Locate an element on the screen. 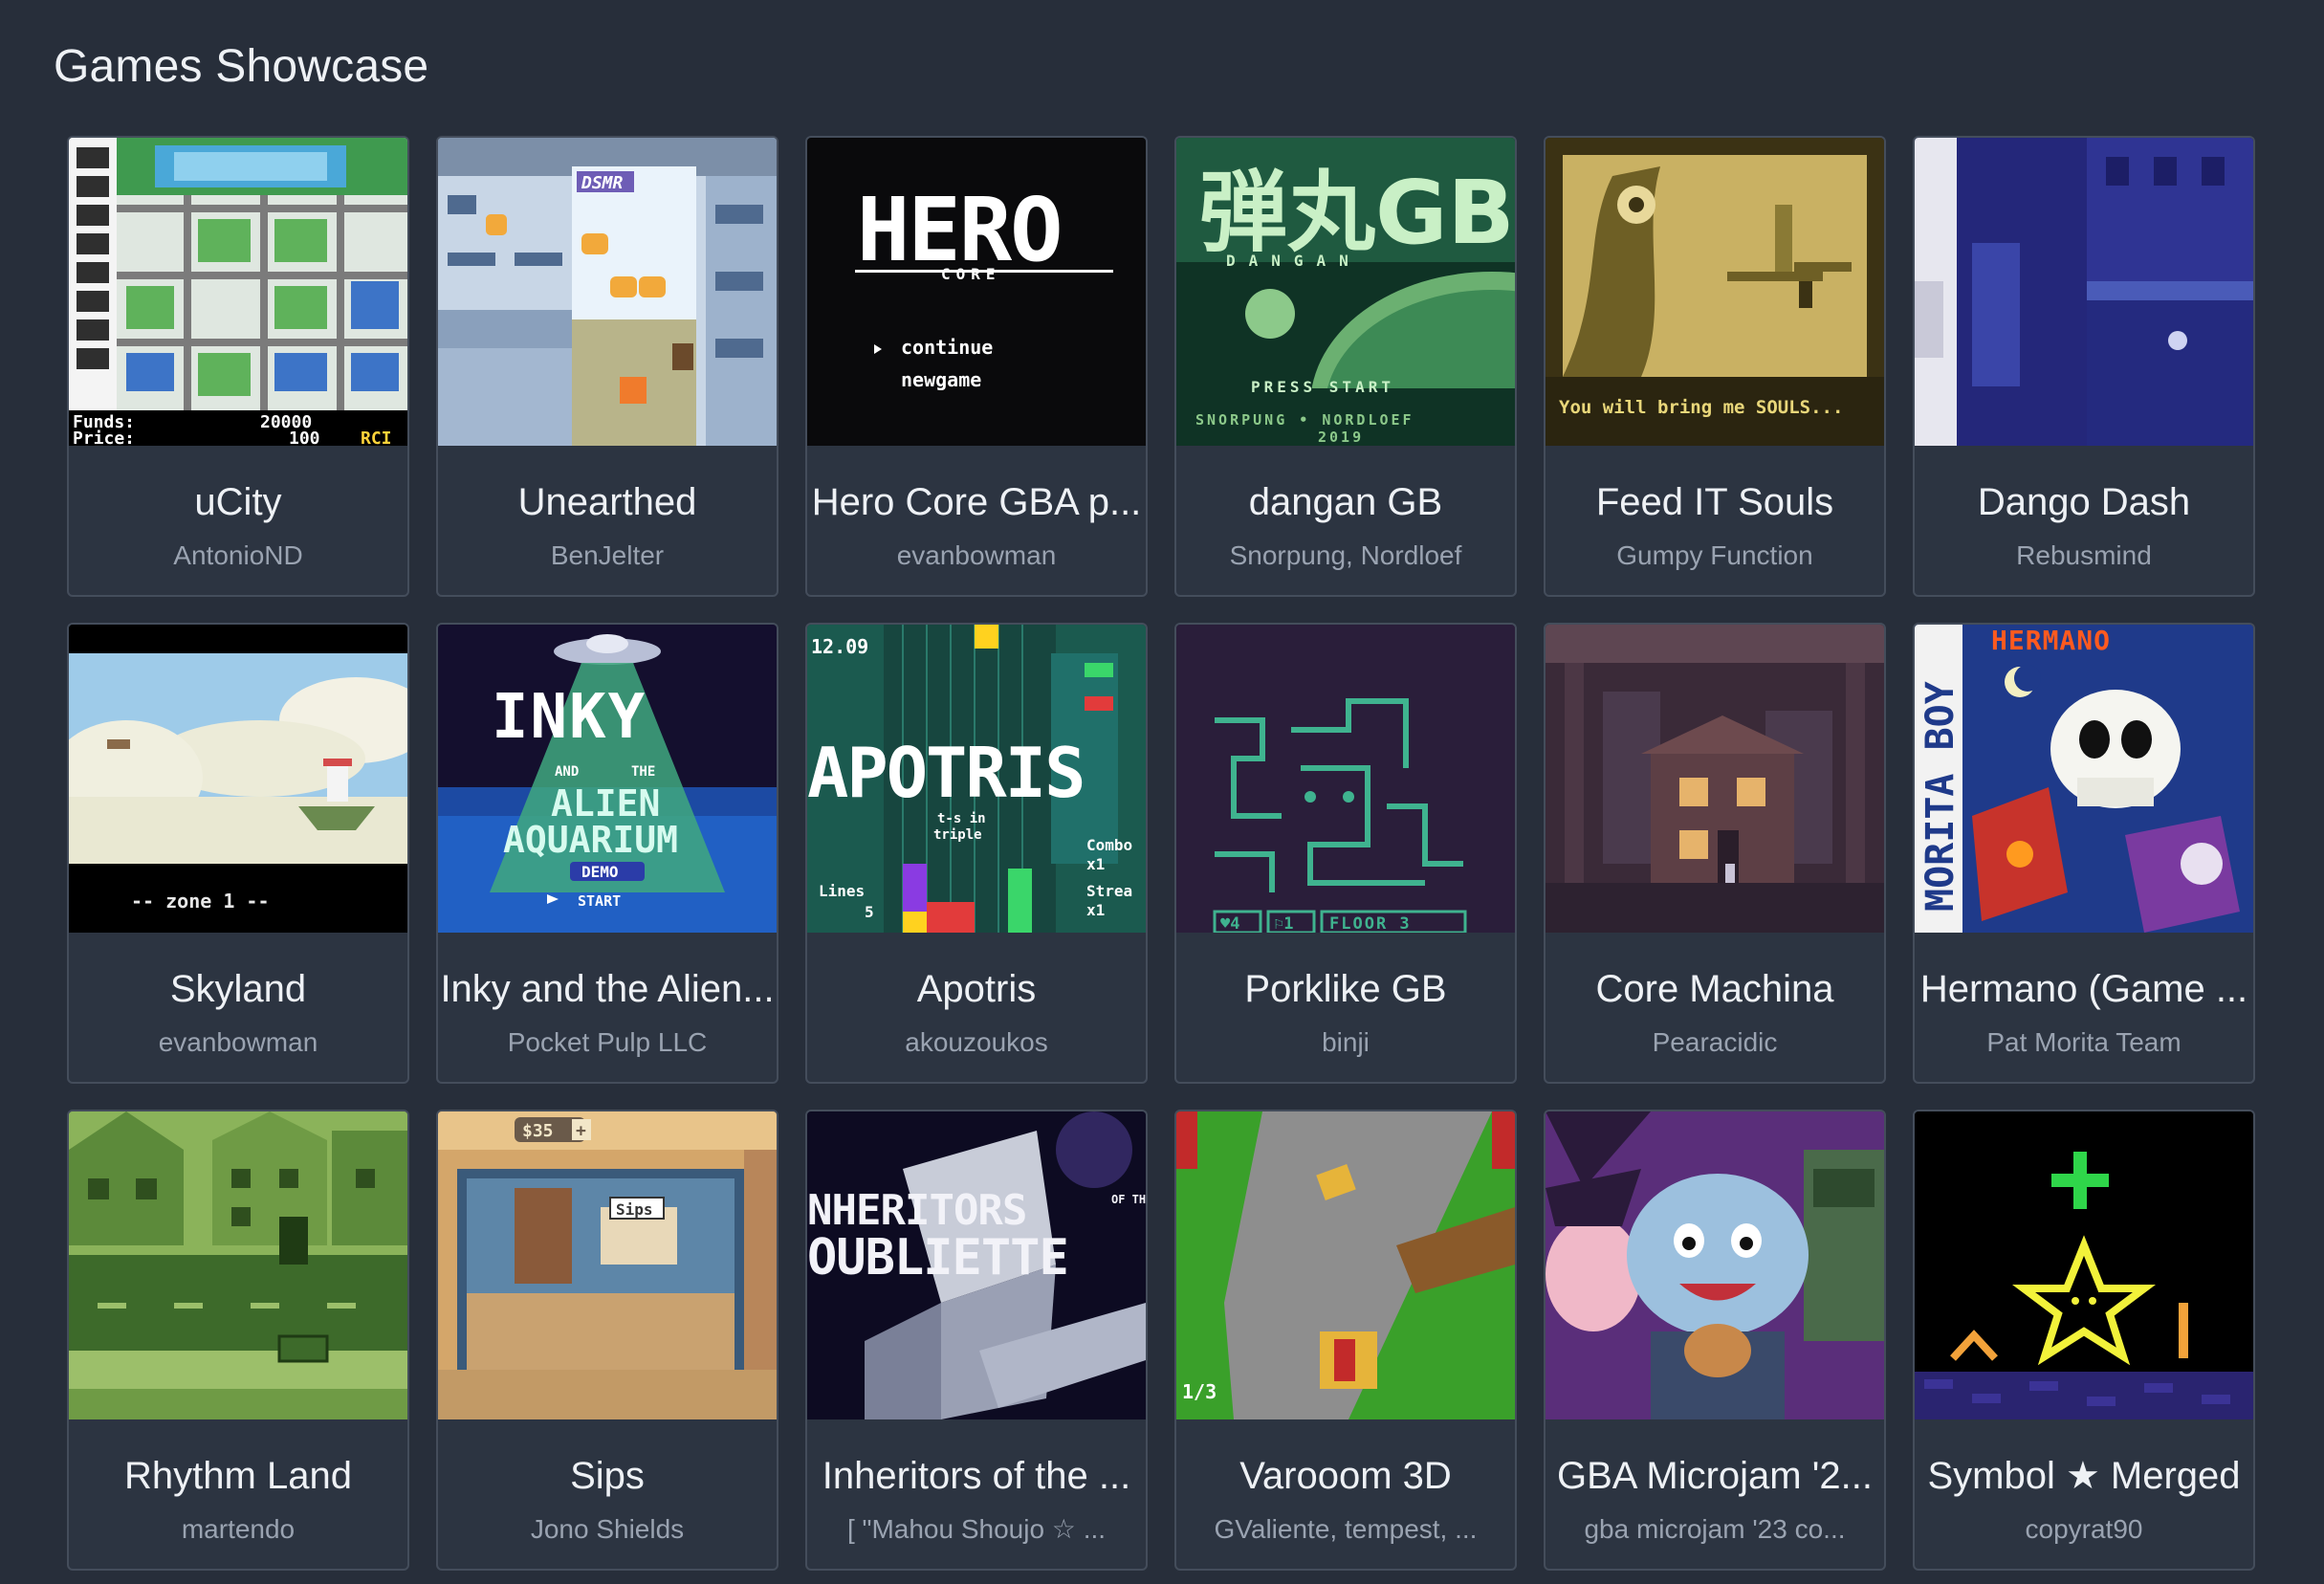 The image size is (2324, 1584). page-title: Games Showcase is located at coordinates (241, 66).